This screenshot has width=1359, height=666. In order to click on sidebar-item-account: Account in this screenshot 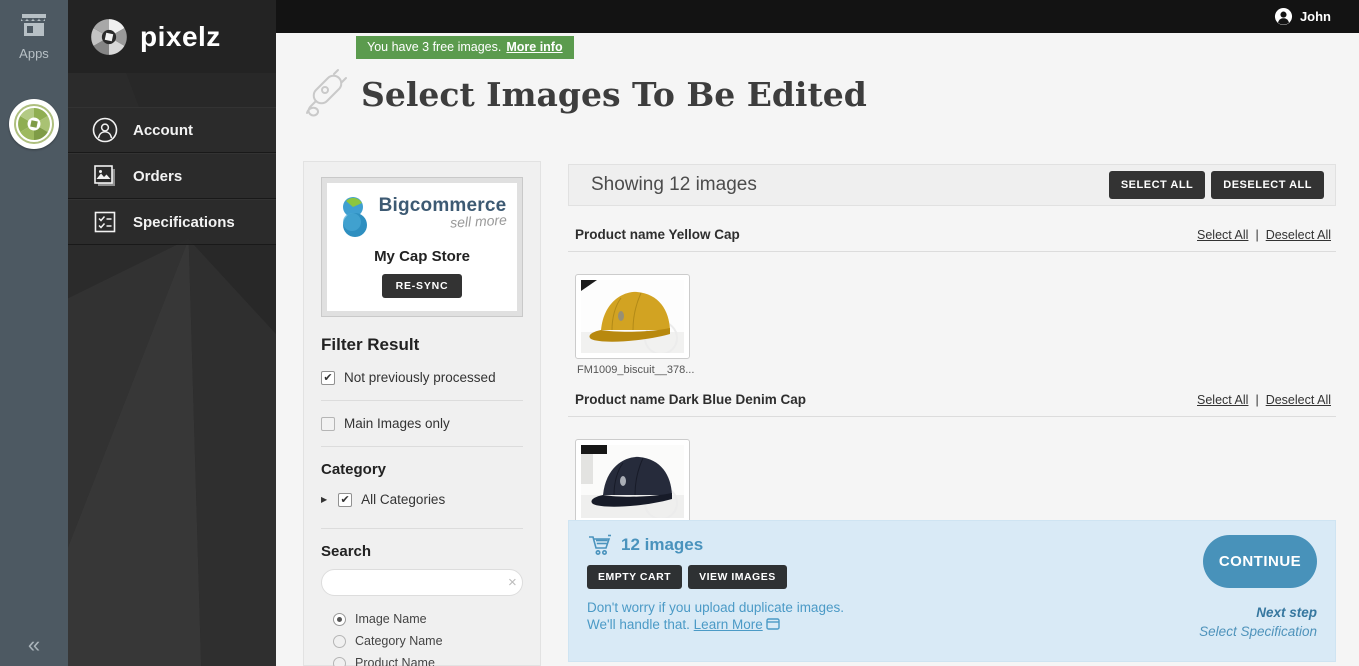, I will do `click(172, 130)`.